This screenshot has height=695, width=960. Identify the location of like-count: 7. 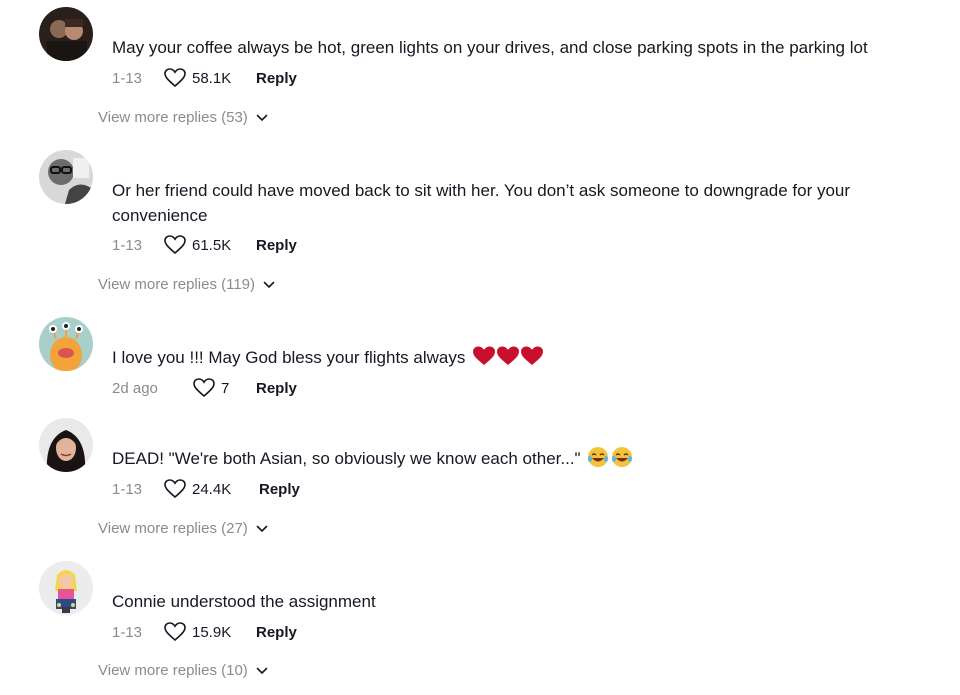
(225, 388).